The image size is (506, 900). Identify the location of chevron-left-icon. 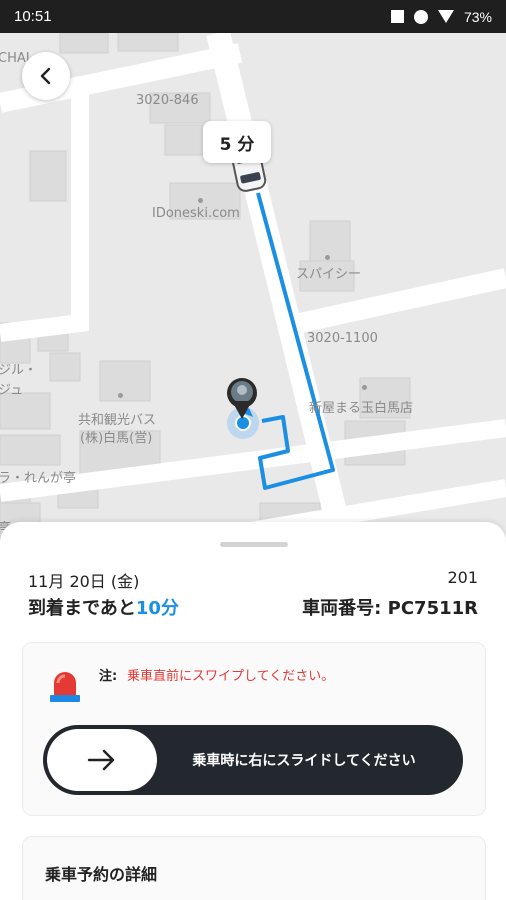
(45, 76).